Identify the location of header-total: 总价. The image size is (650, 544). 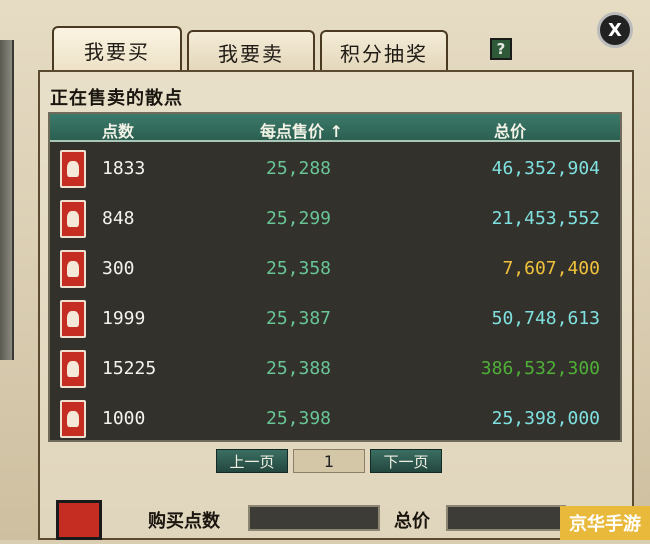
(510, 131).